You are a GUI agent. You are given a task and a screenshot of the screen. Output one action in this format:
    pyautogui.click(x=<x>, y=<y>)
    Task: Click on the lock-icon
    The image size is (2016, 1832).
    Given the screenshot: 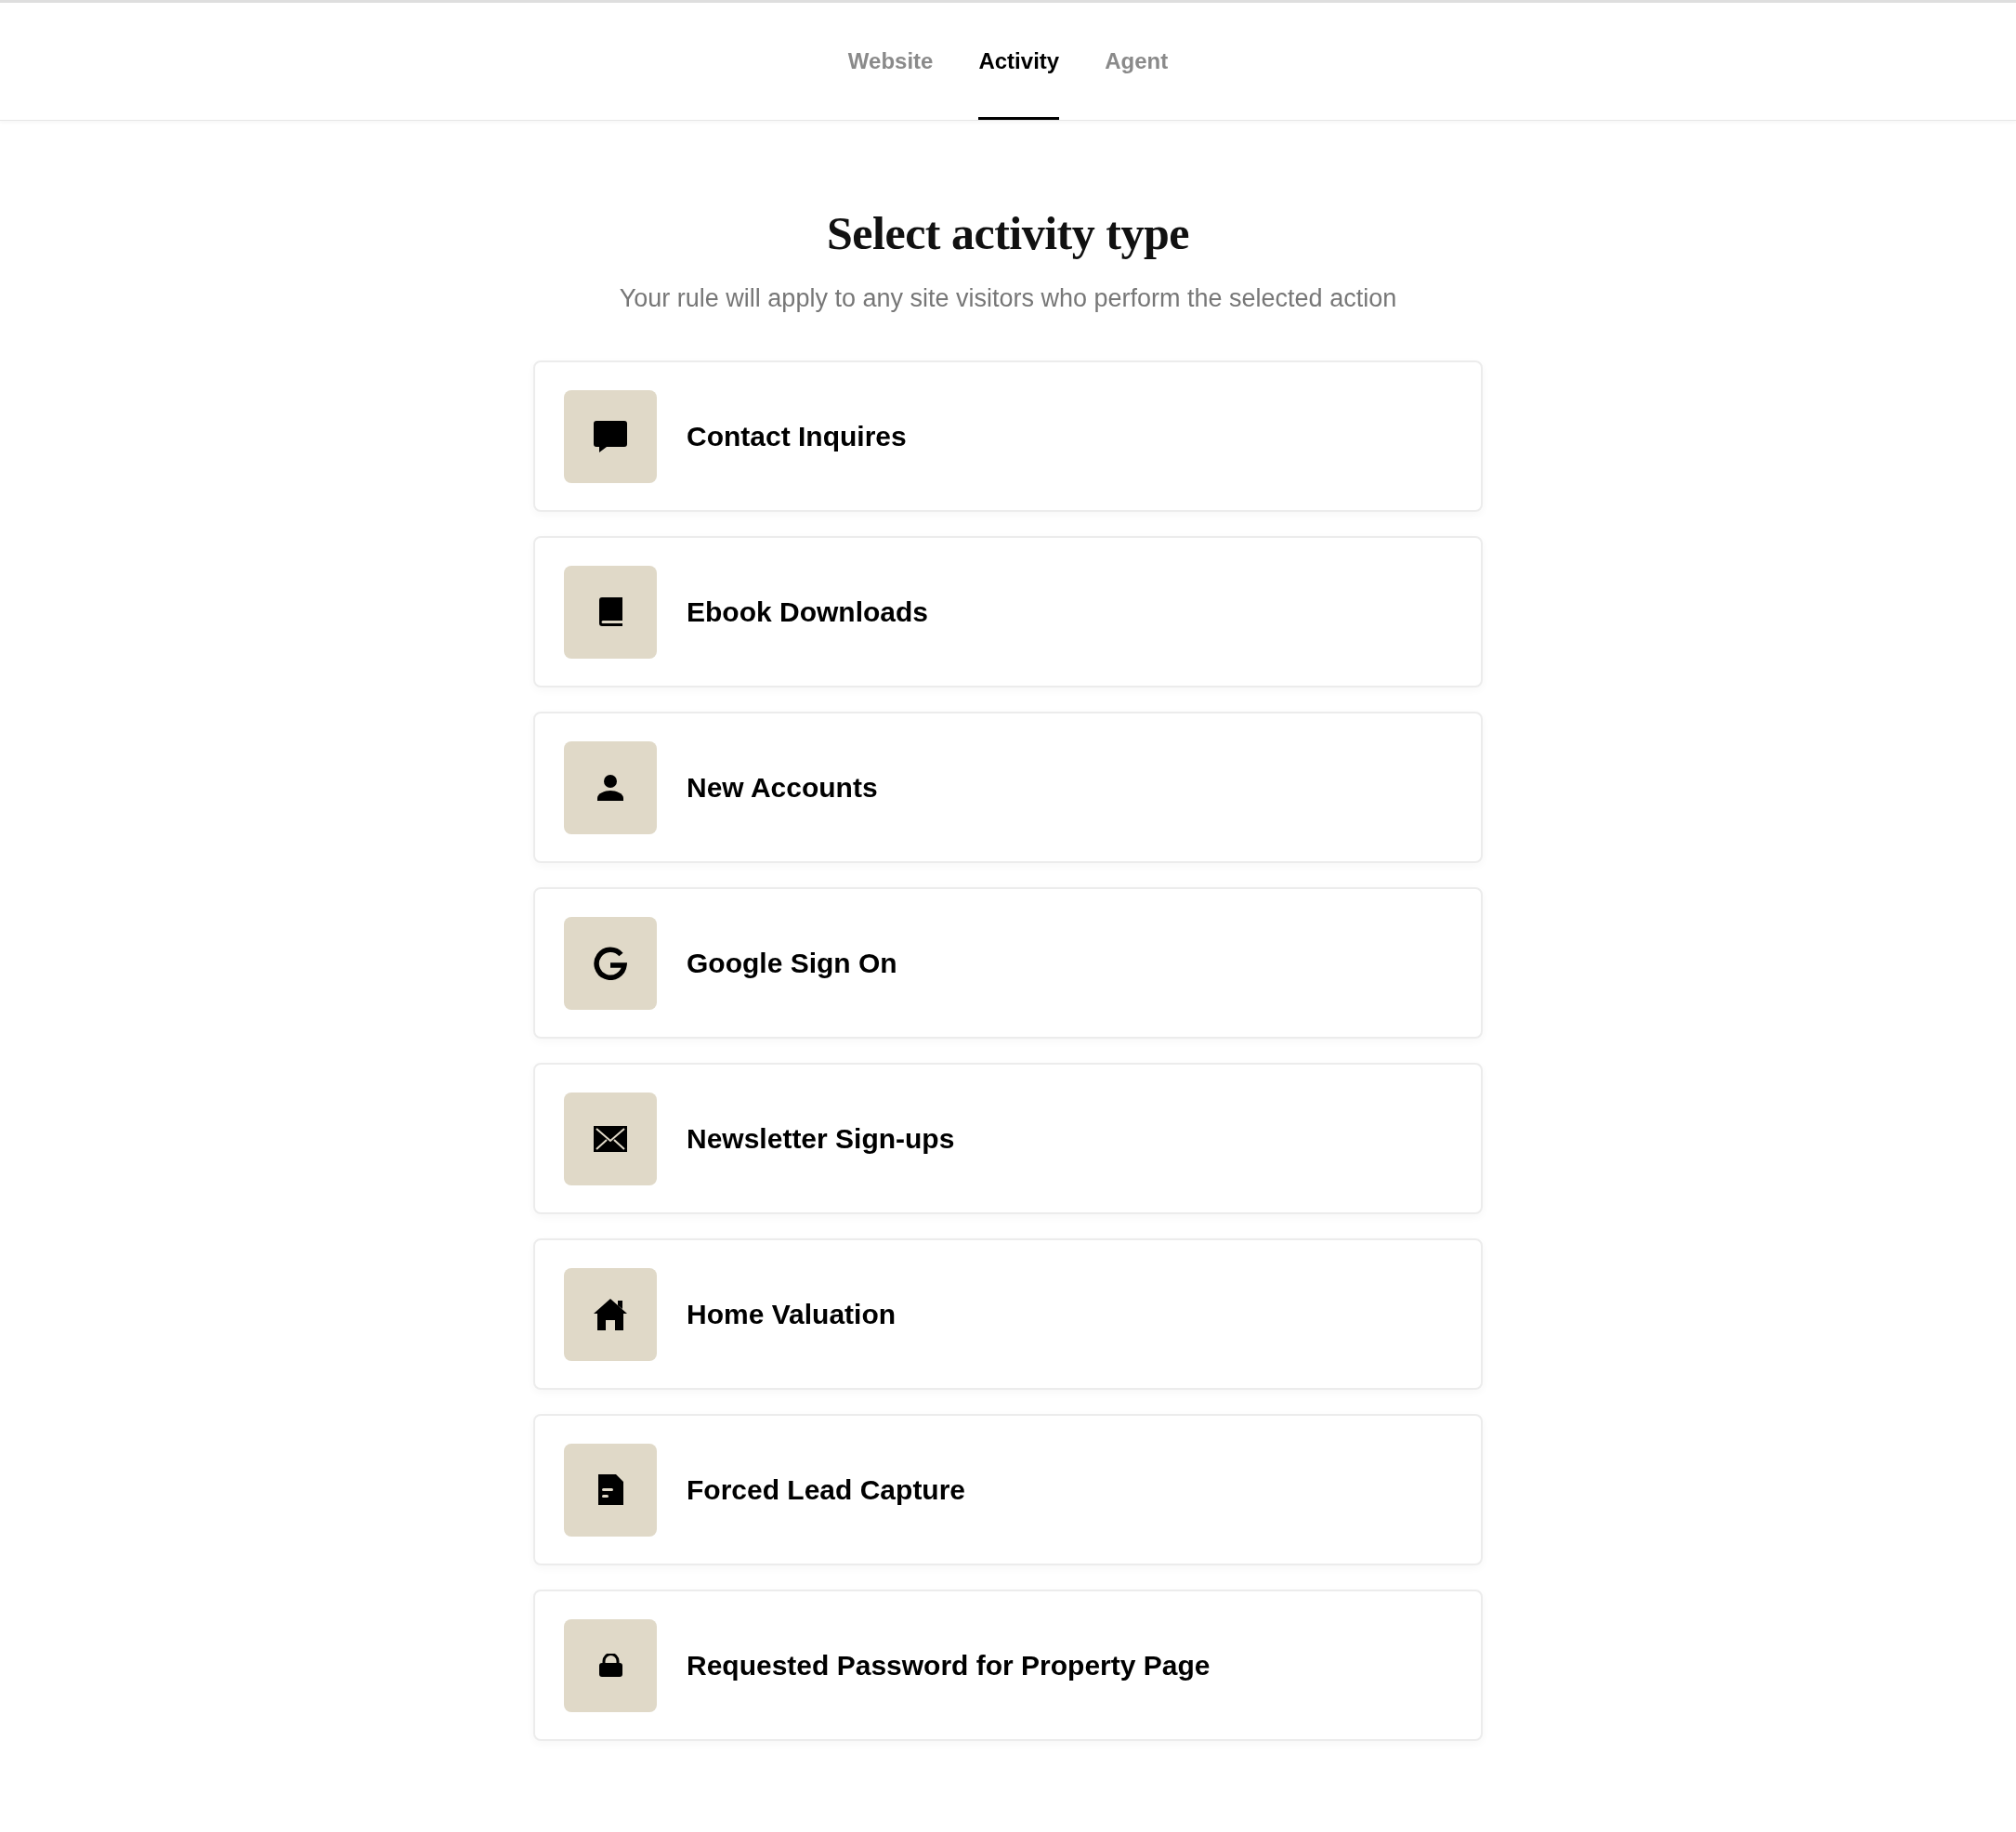 What is the action you would take?
    pyautogui.click(x=610, y=1666)
    